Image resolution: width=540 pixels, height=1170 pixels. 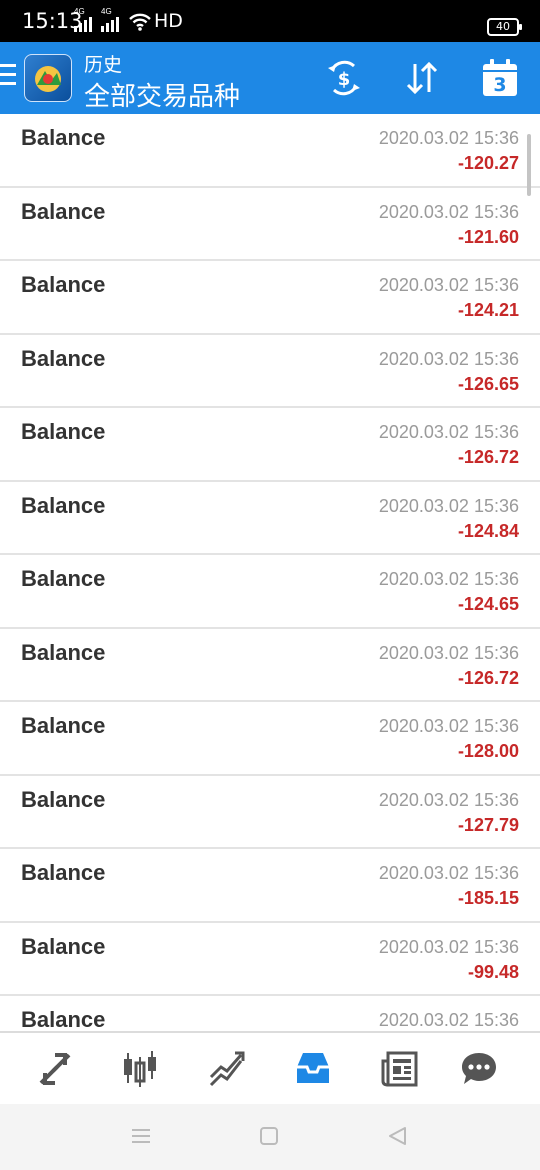 I want to click on history-item-amount: -124.84, so click(x=488, y=530).